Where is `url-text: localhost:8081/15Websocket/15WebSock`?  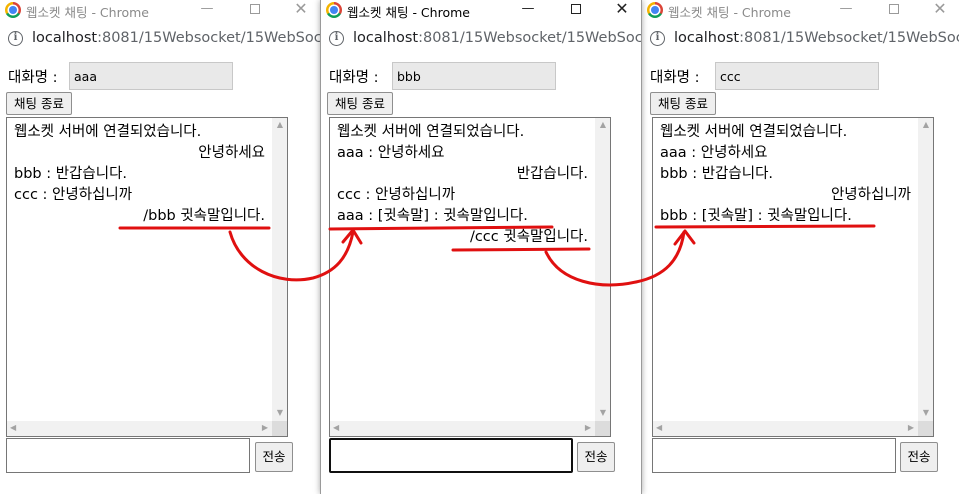
url-text: localhost:8081/15Websocket/15WebSock is located at coordinates (176, 38).